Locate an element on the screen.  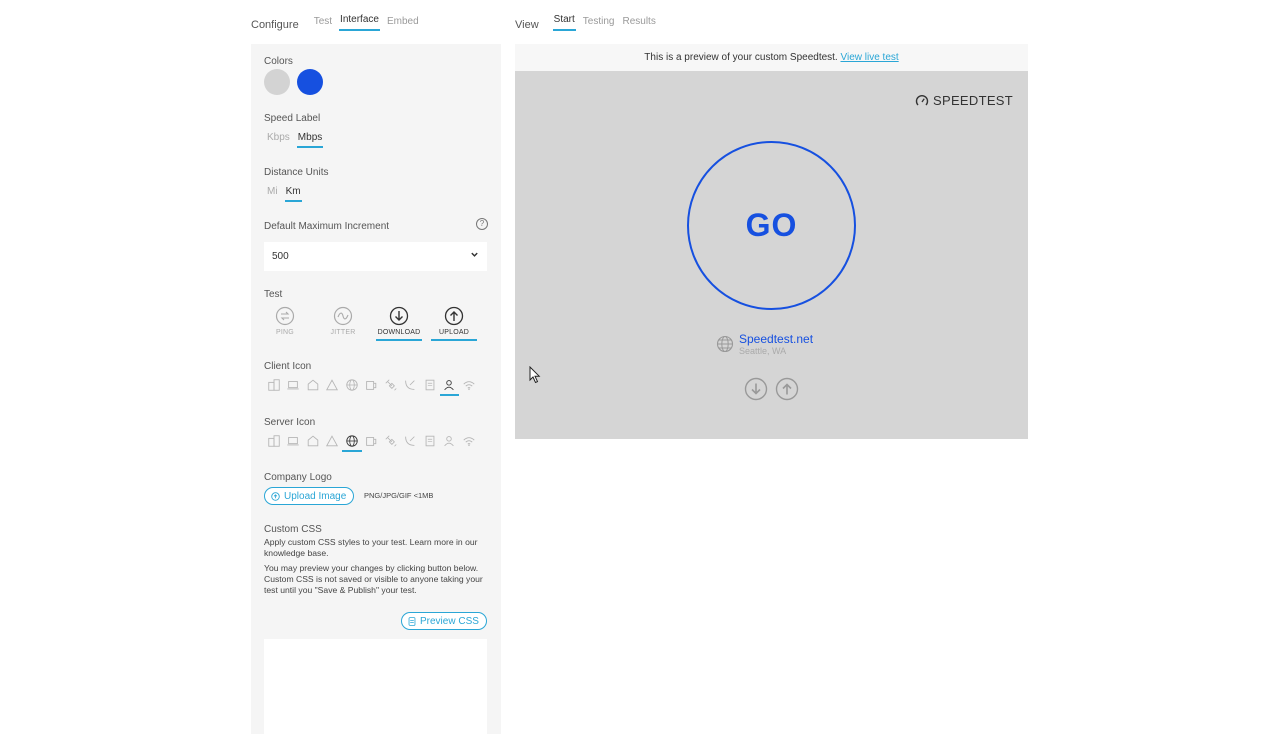
client-icon-option-wifi is located at coordinates (469, 387).